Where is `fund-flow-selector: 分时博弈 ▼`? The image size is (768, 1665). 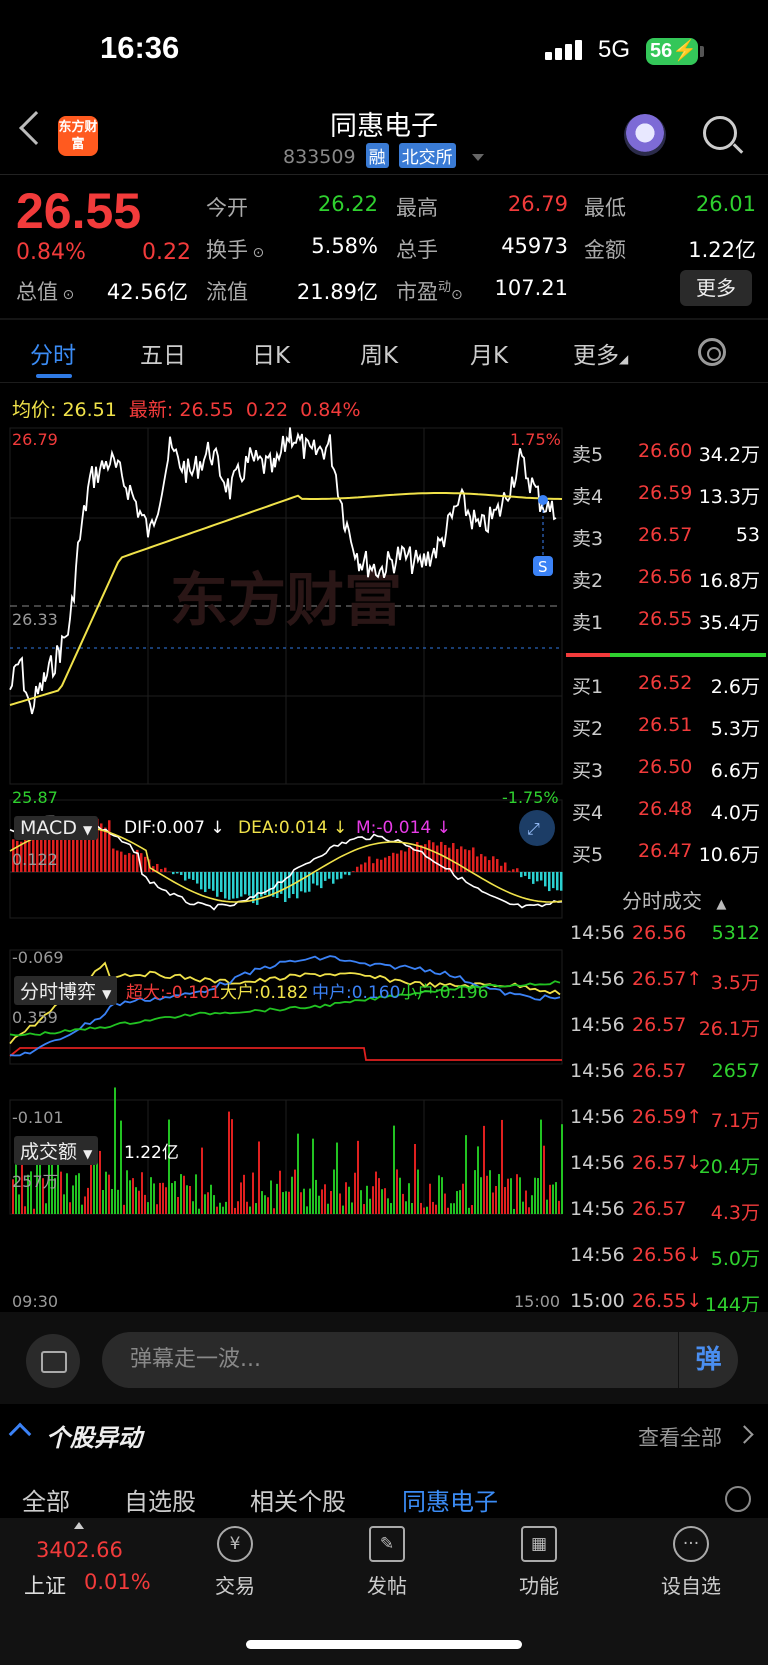 fund-flow-selector: 分时博弈 ▼ is located at coordinates (66, 990).